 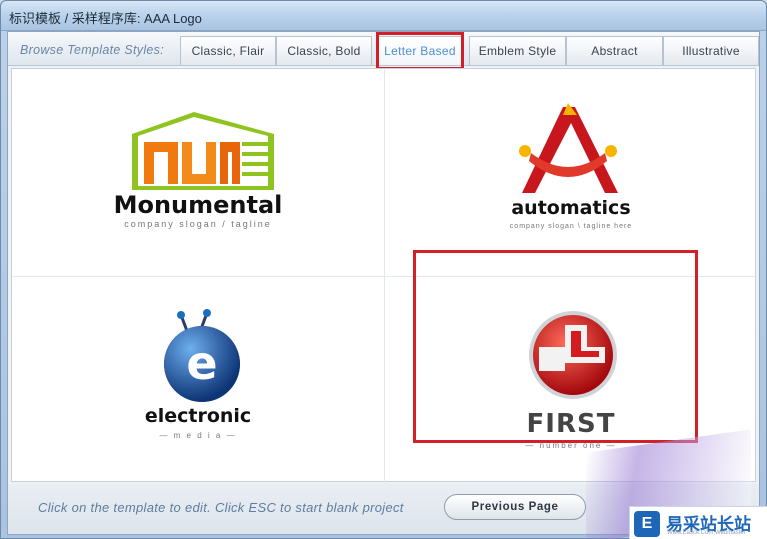 What do you see at coordinates (198, 435) in the screenshot?
I see `template-tagline: — m e d i a —` at bounding box center [198, 435].